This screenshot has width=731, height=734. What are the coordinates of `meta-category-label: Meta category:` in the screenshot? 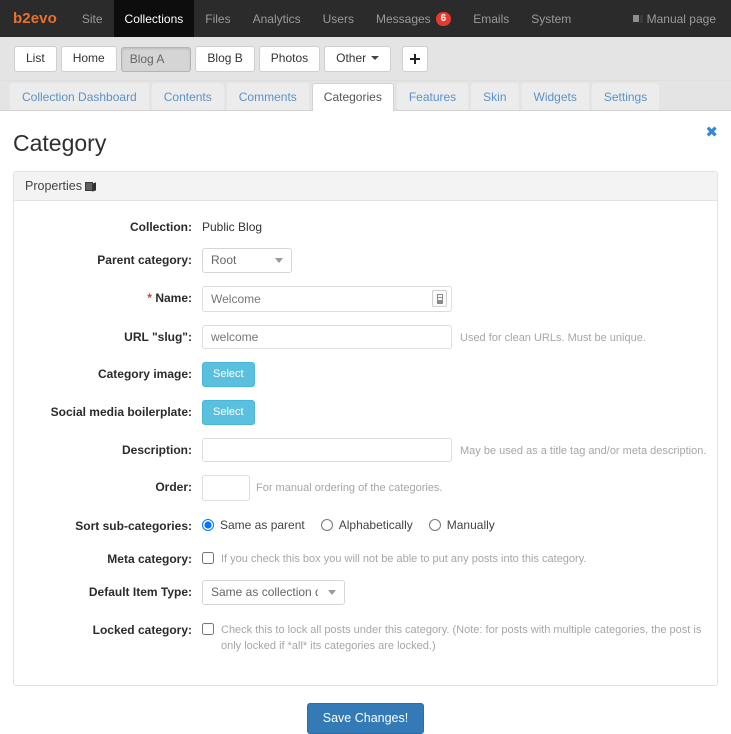 It's located at (149, 559).